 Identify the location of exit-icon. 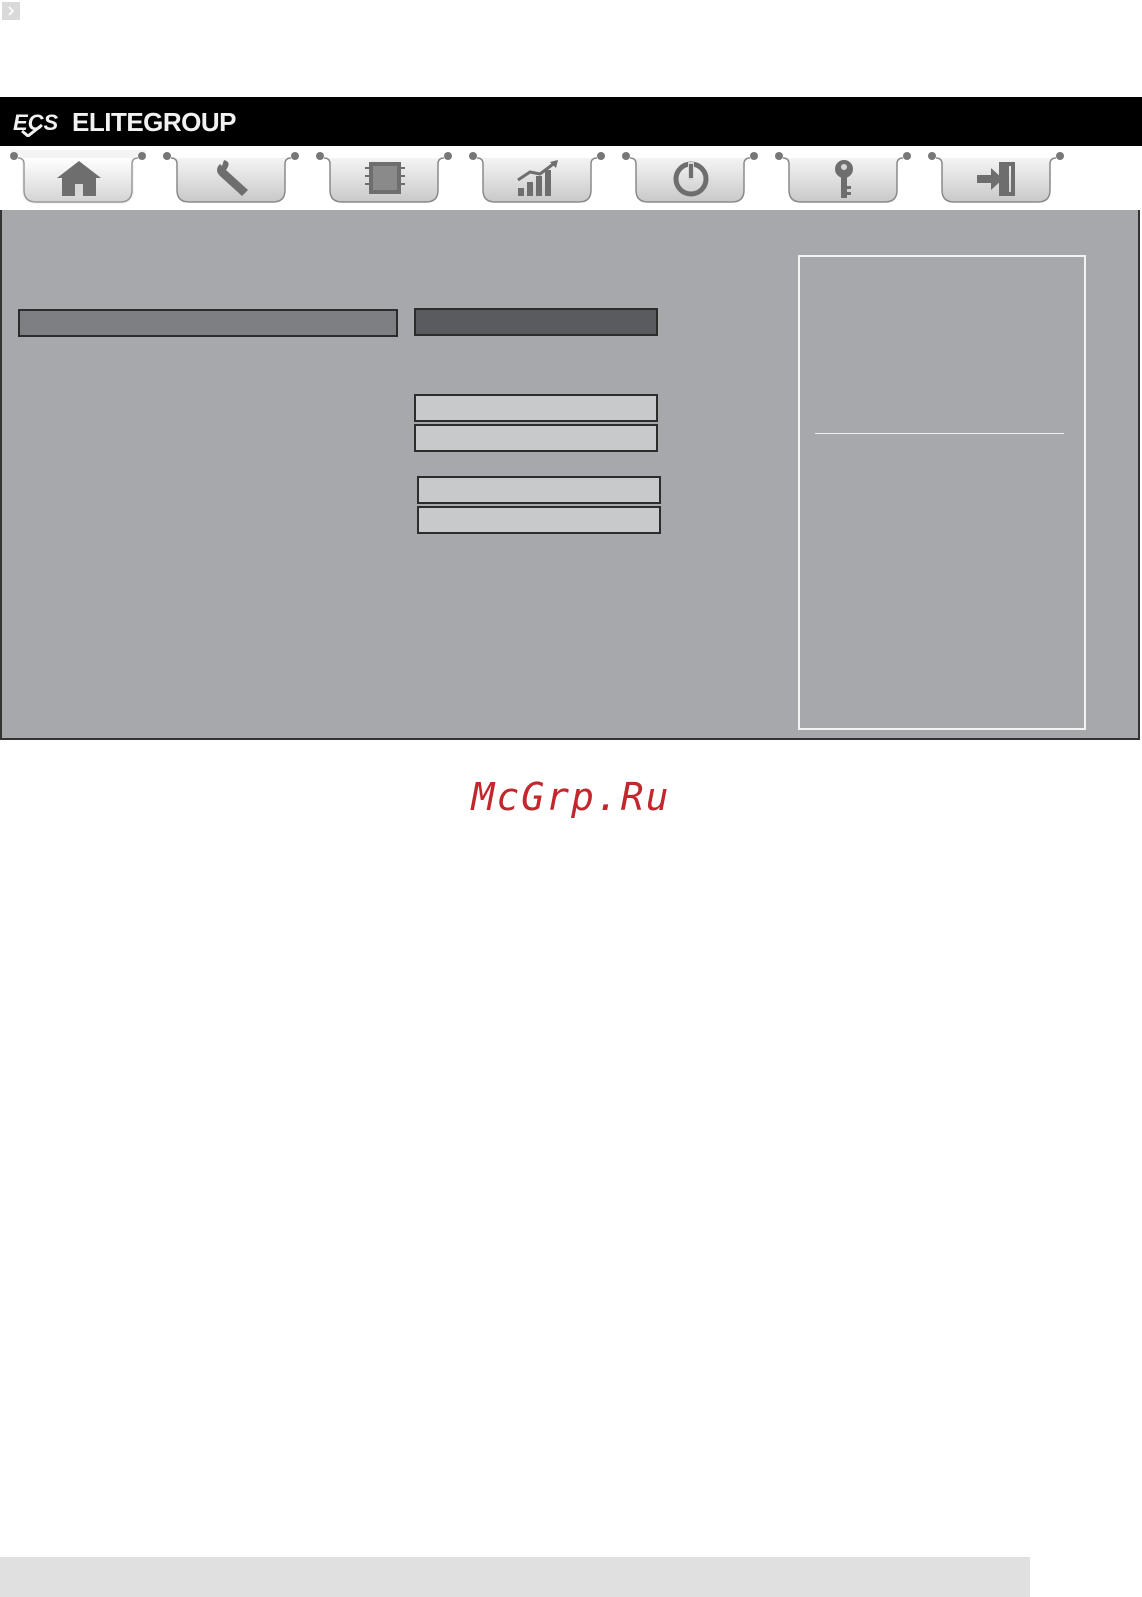
(996, 179).